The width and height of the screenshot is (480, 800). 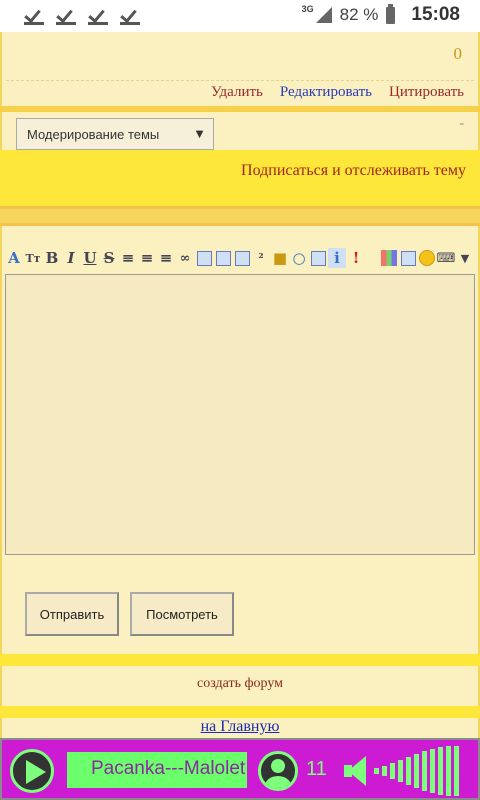 I want to click on home-panel: на Главную, so click(x=240, y=728).